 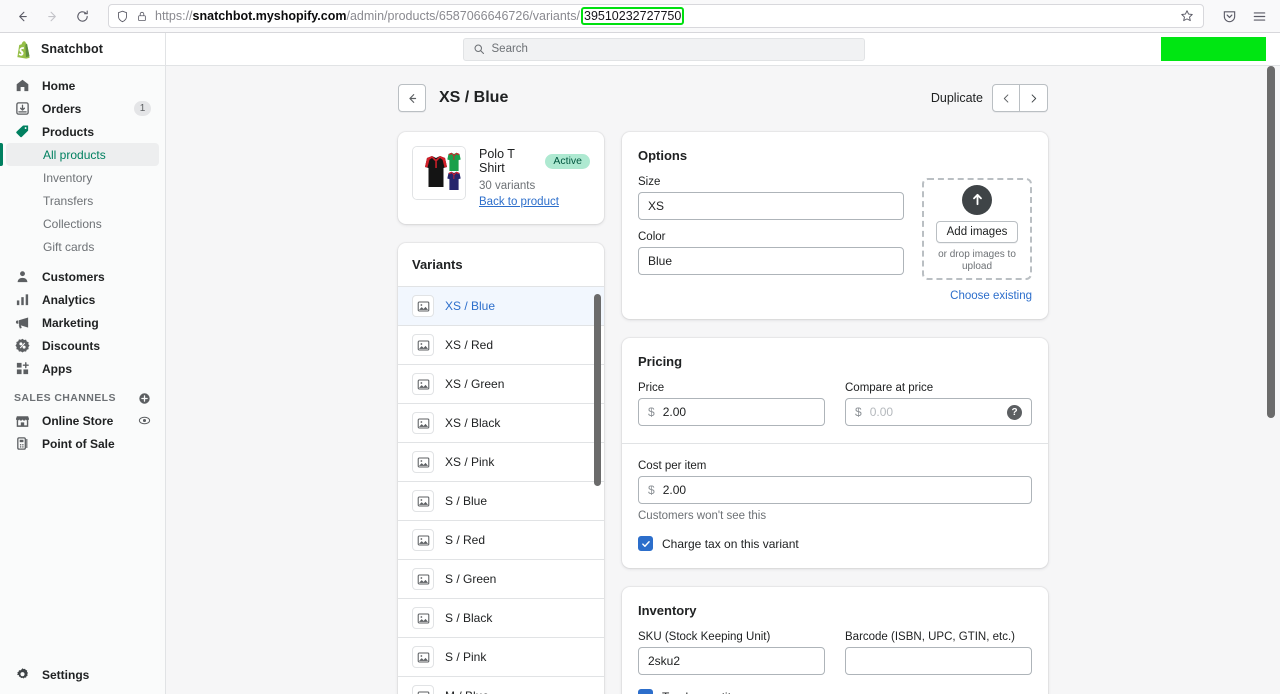 What do you see at coordinates (1187, 16) in the screenshot?
I see `bookmark-star-icon` at bounding box center [1187, 16].